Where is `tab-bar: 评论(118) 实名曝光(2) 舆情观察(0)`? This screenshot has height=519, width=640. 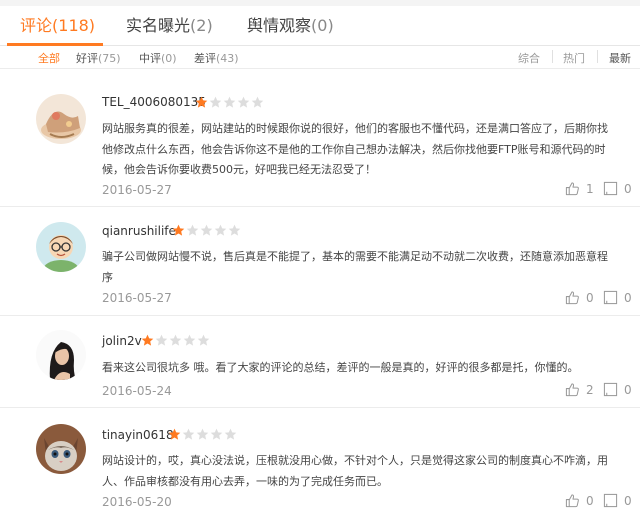 tab-bar: 评论(118) 实名曝光(2) 舆情观察(0) is located at coordinates (320, 23).